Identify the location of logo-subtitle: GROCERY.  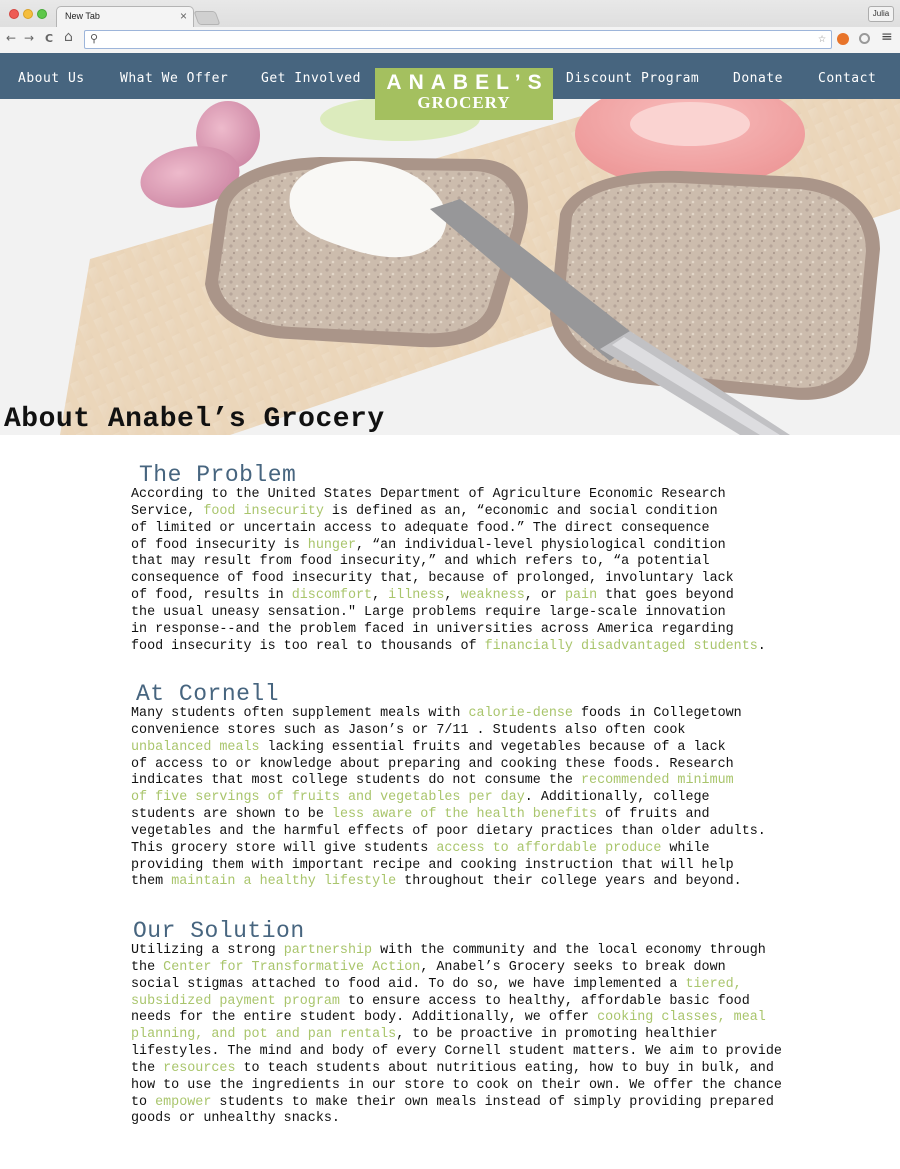
(464, 102).